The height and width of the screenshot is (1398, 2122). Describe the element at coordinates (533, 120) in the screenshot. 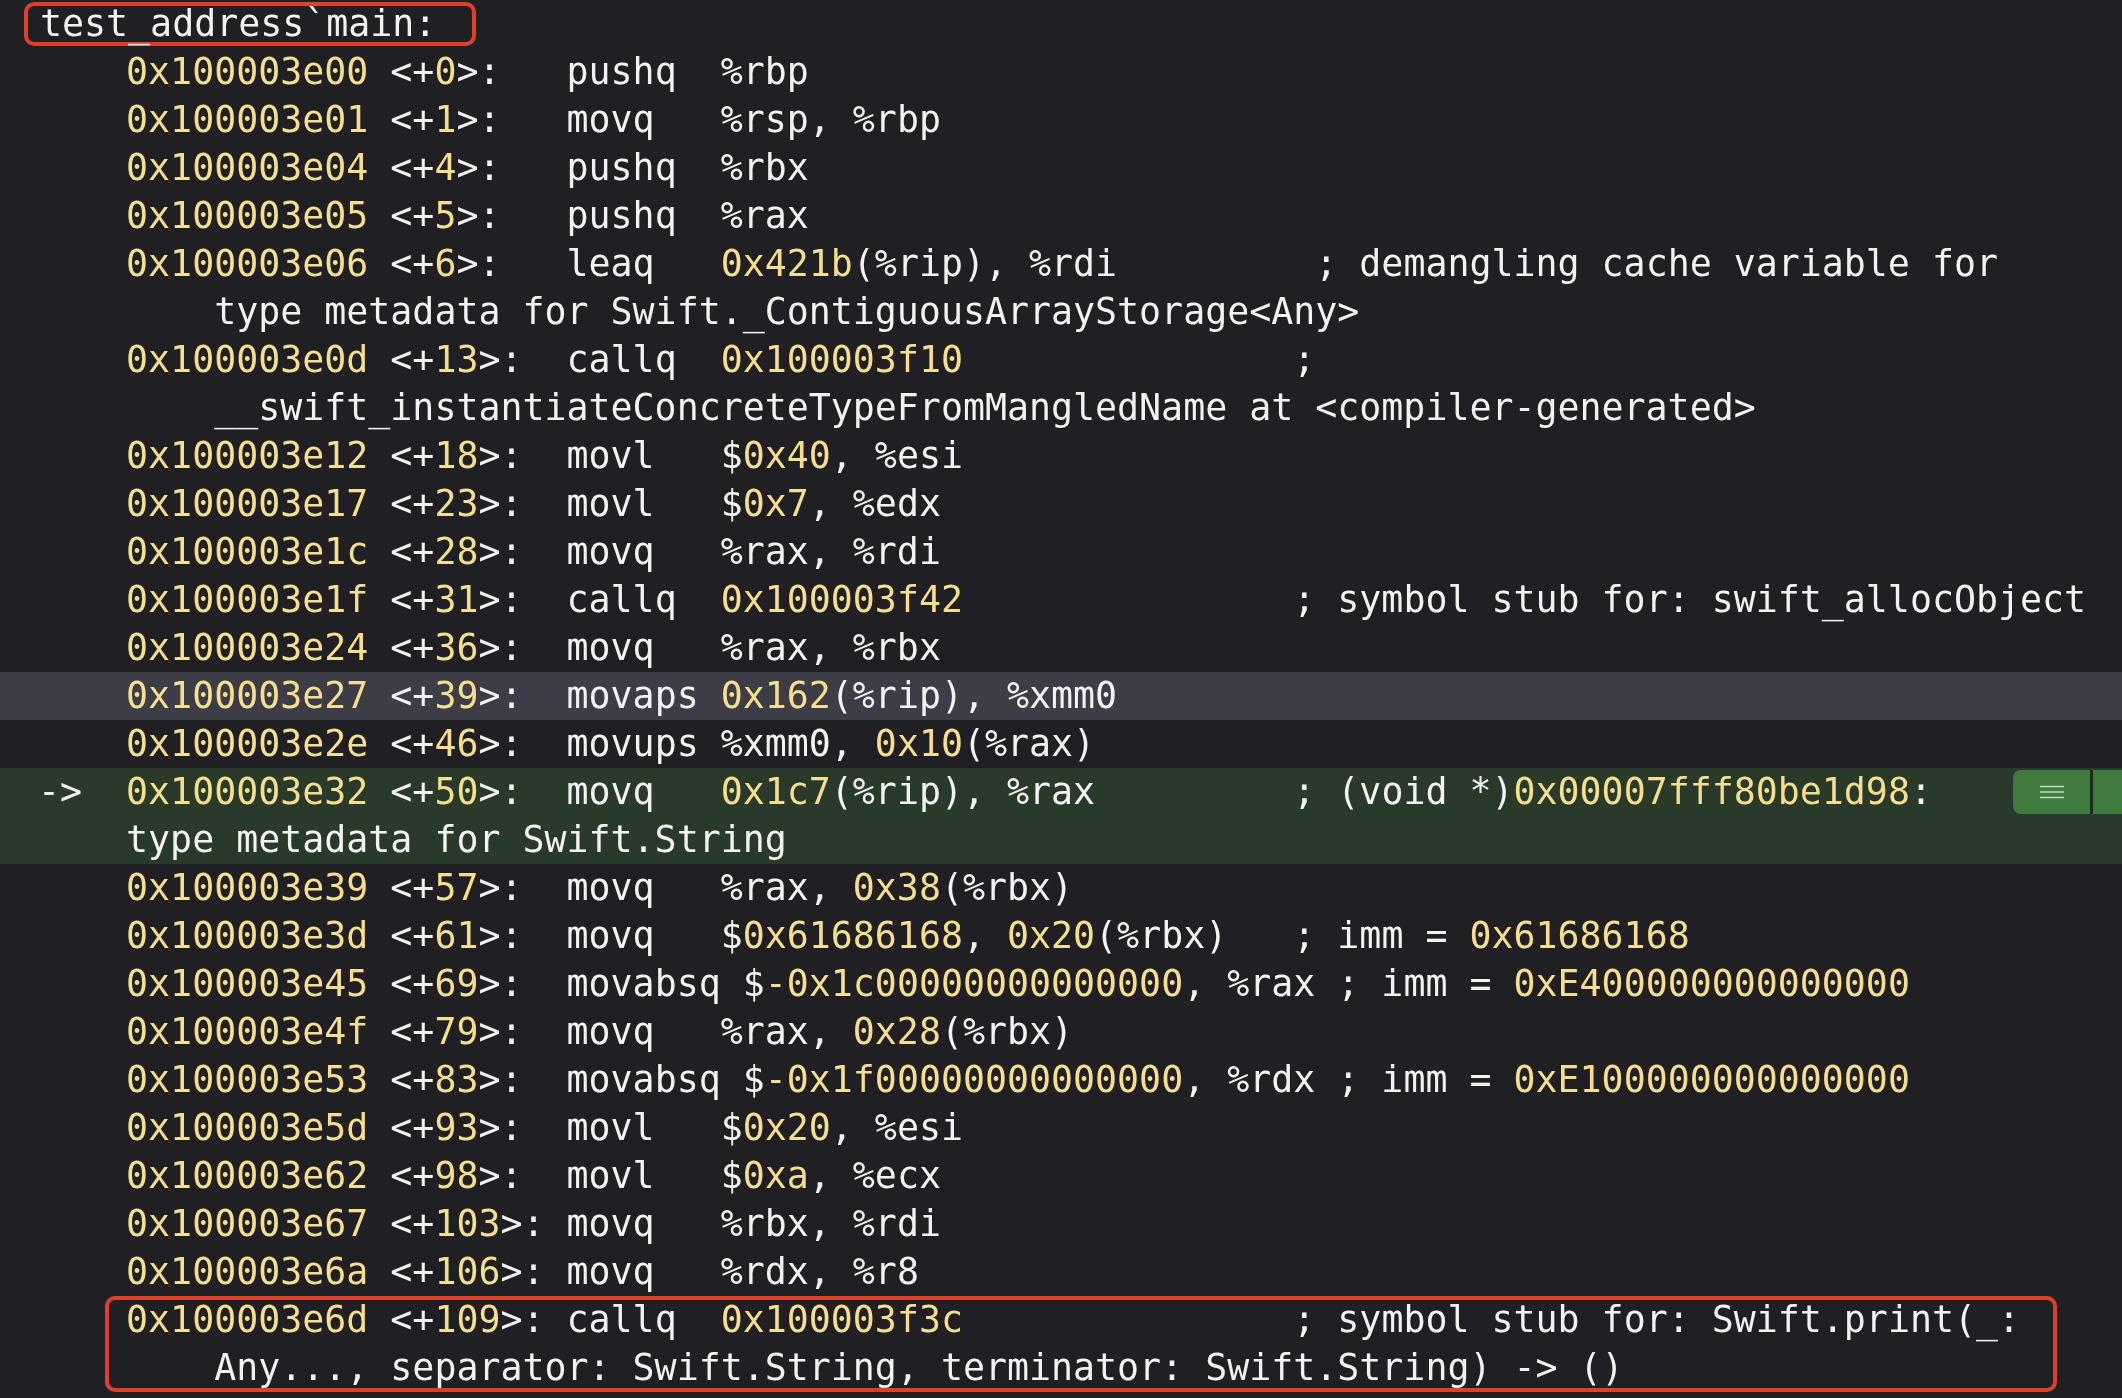

I see `code-line: 0x100003e01 <+1>: movq %rsp, %rbp` at that location.